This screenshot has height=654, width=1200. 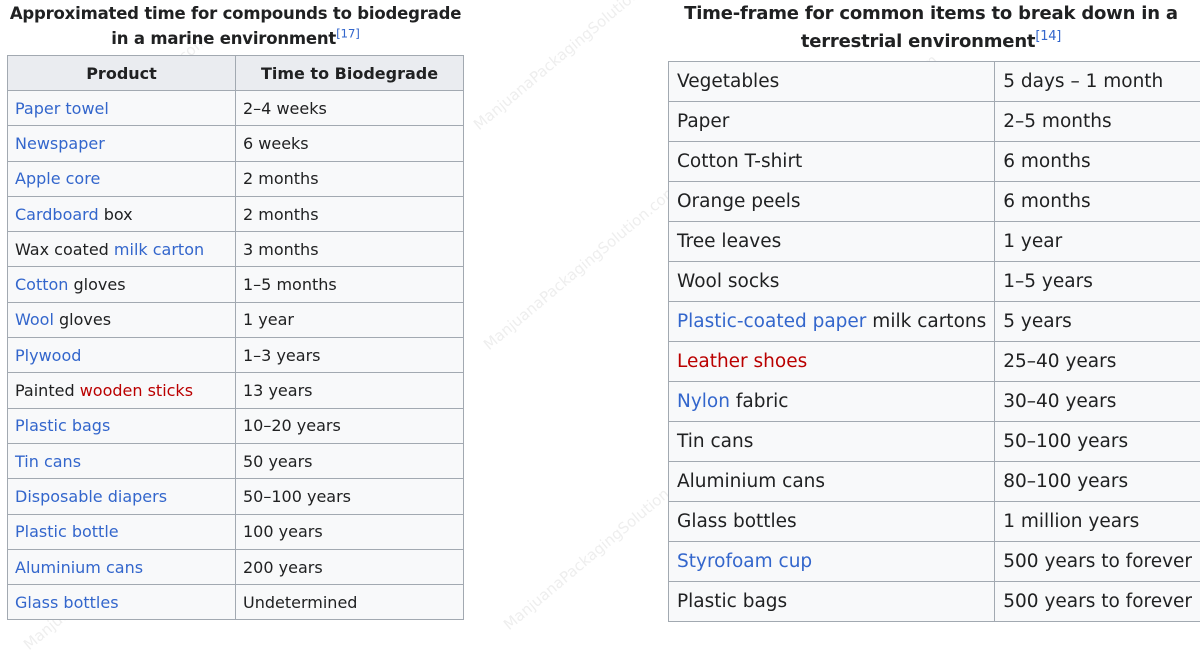 I want to click on time-cell: 1–5 months, so click(x=350, y=284).